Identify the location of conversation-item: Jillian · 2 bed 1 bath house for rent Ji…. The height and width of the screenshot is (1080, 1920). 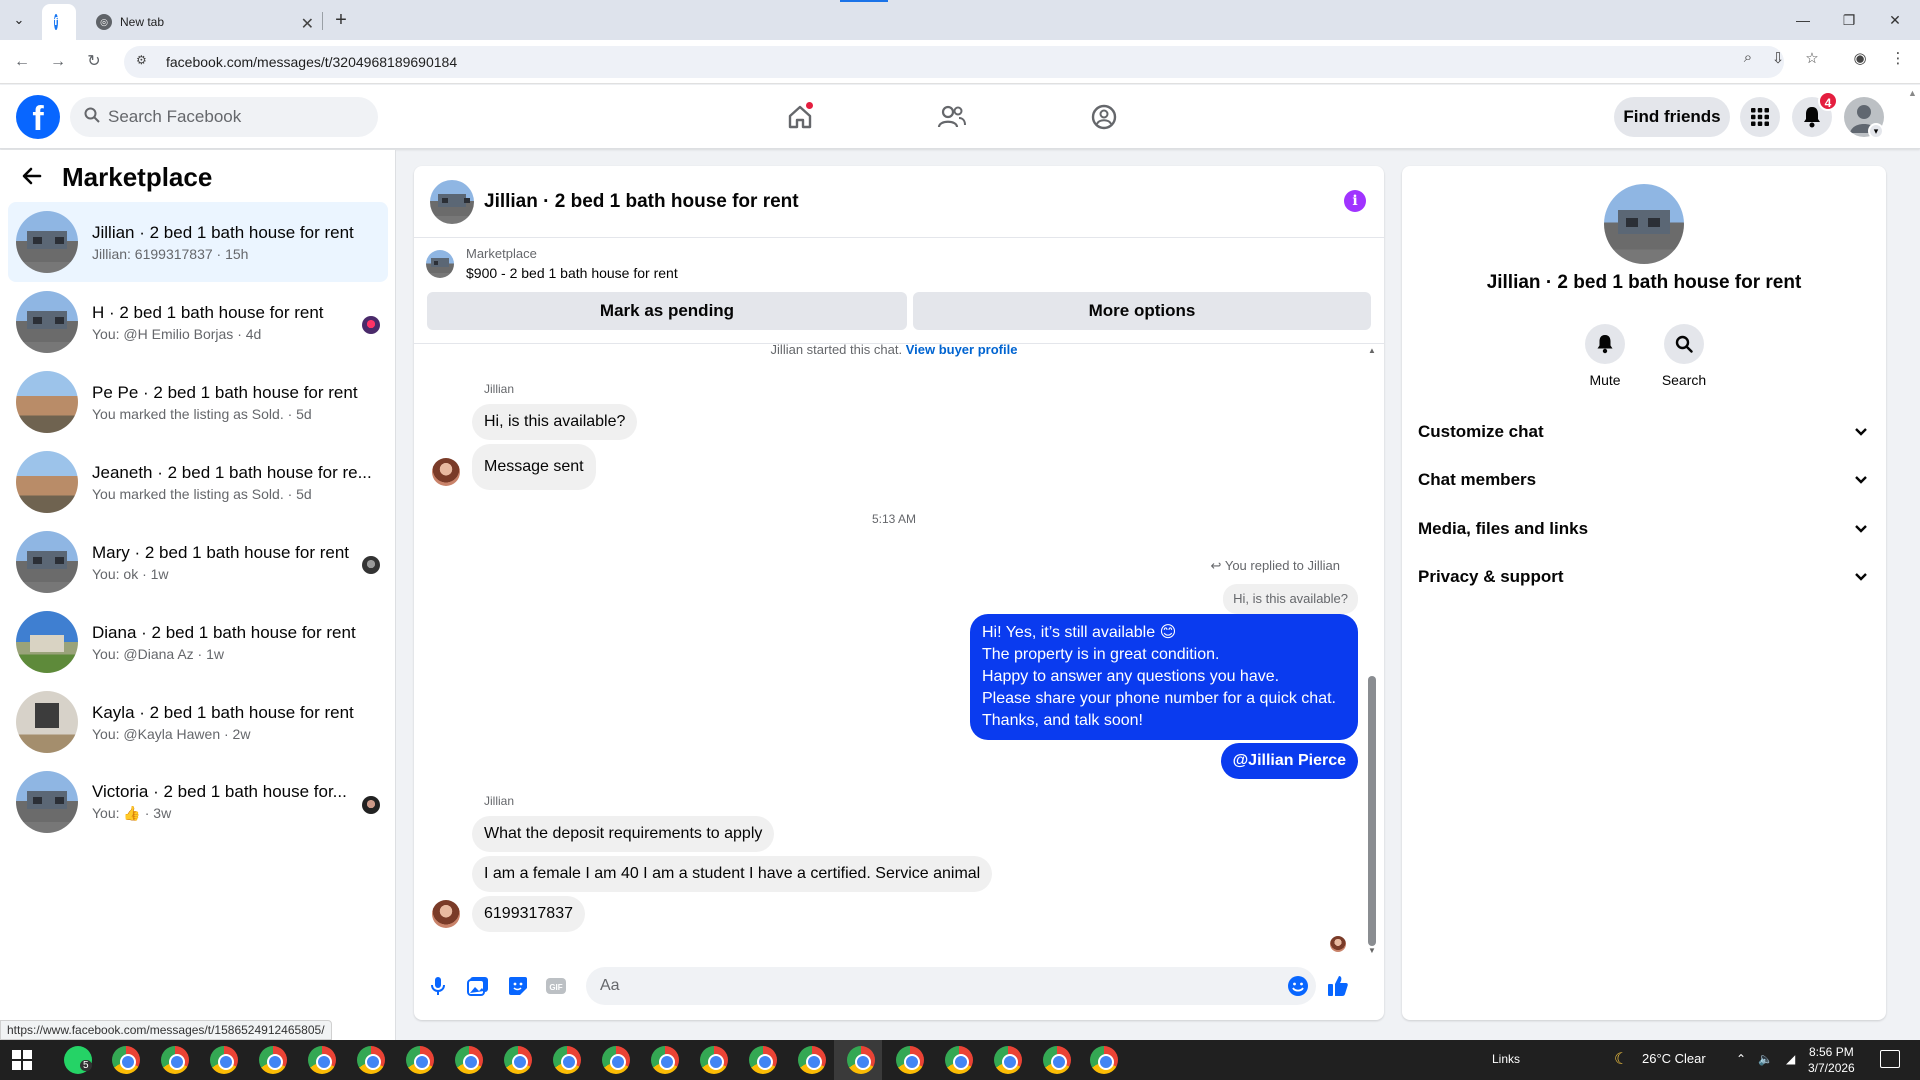
(198, 242).